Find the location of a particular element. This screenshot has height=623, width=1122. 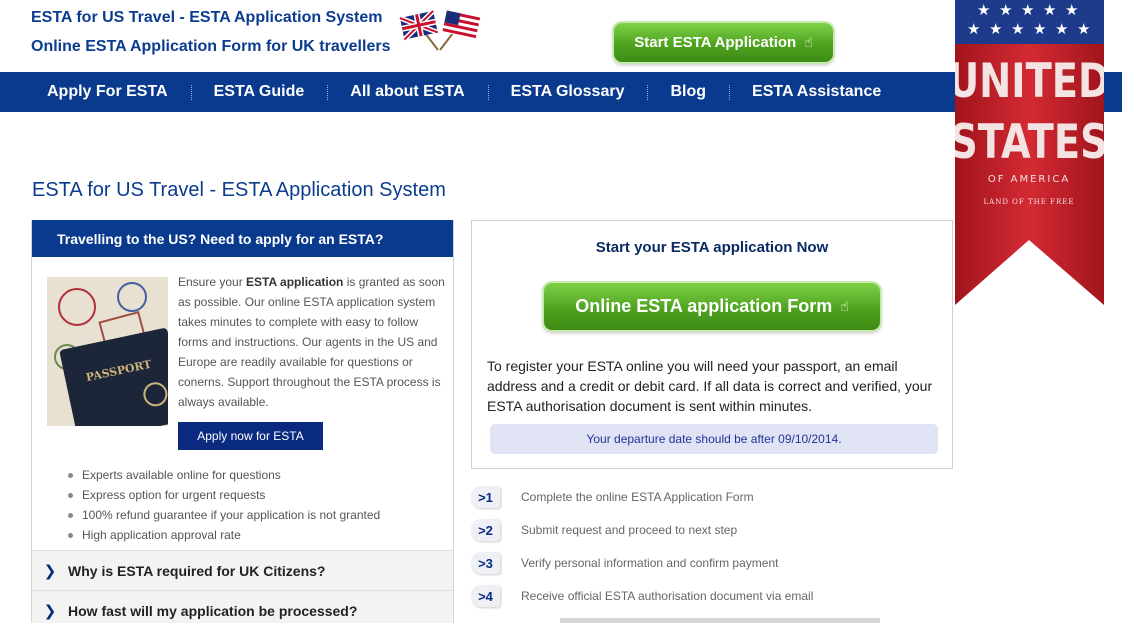

banner-land-of-the-free-text: LAND OF THE FREE is located at coordinates (1029, 202).